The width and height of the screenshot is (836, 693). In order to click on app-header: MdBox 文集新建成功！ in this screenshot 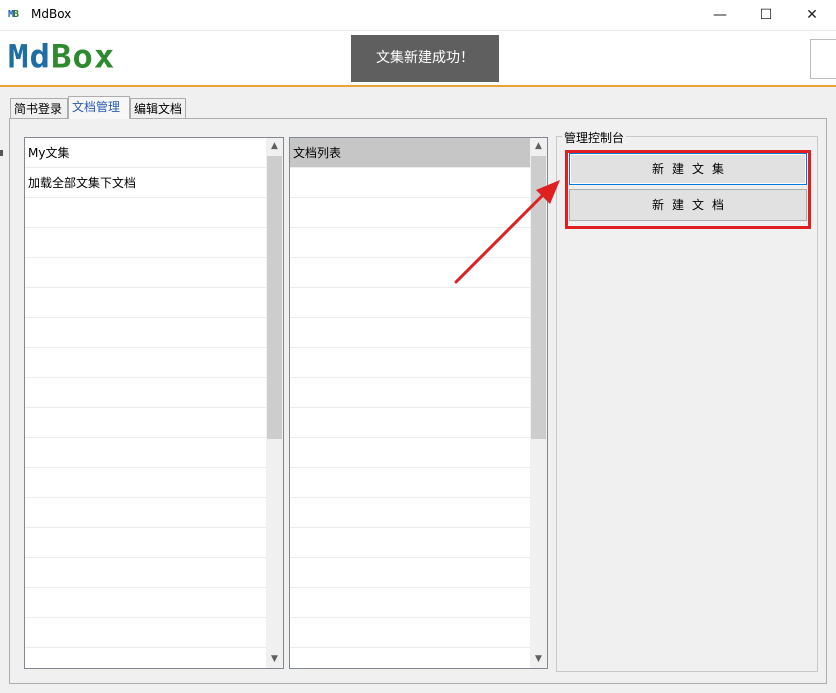, I will do `click(418, 59)`.